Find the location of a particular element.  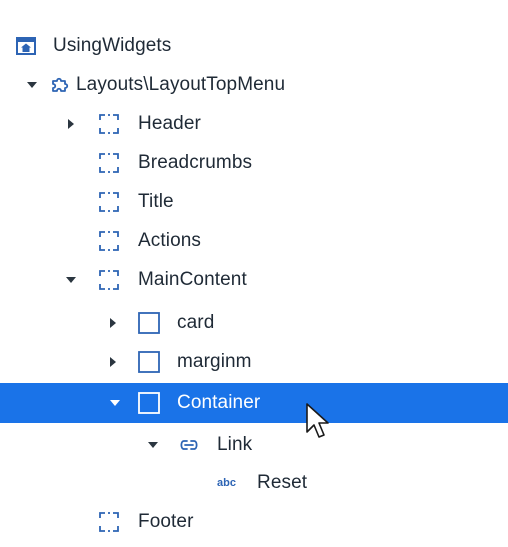

tree-item-label: UsingWidgets is located at coordinates (112, 45).